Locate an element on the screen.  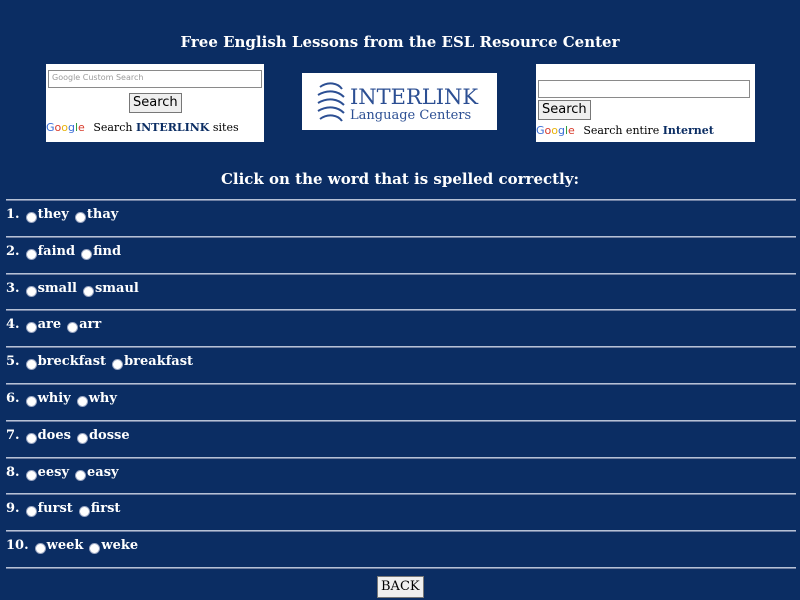
answer-option: does is located at coordinates (48, 436).